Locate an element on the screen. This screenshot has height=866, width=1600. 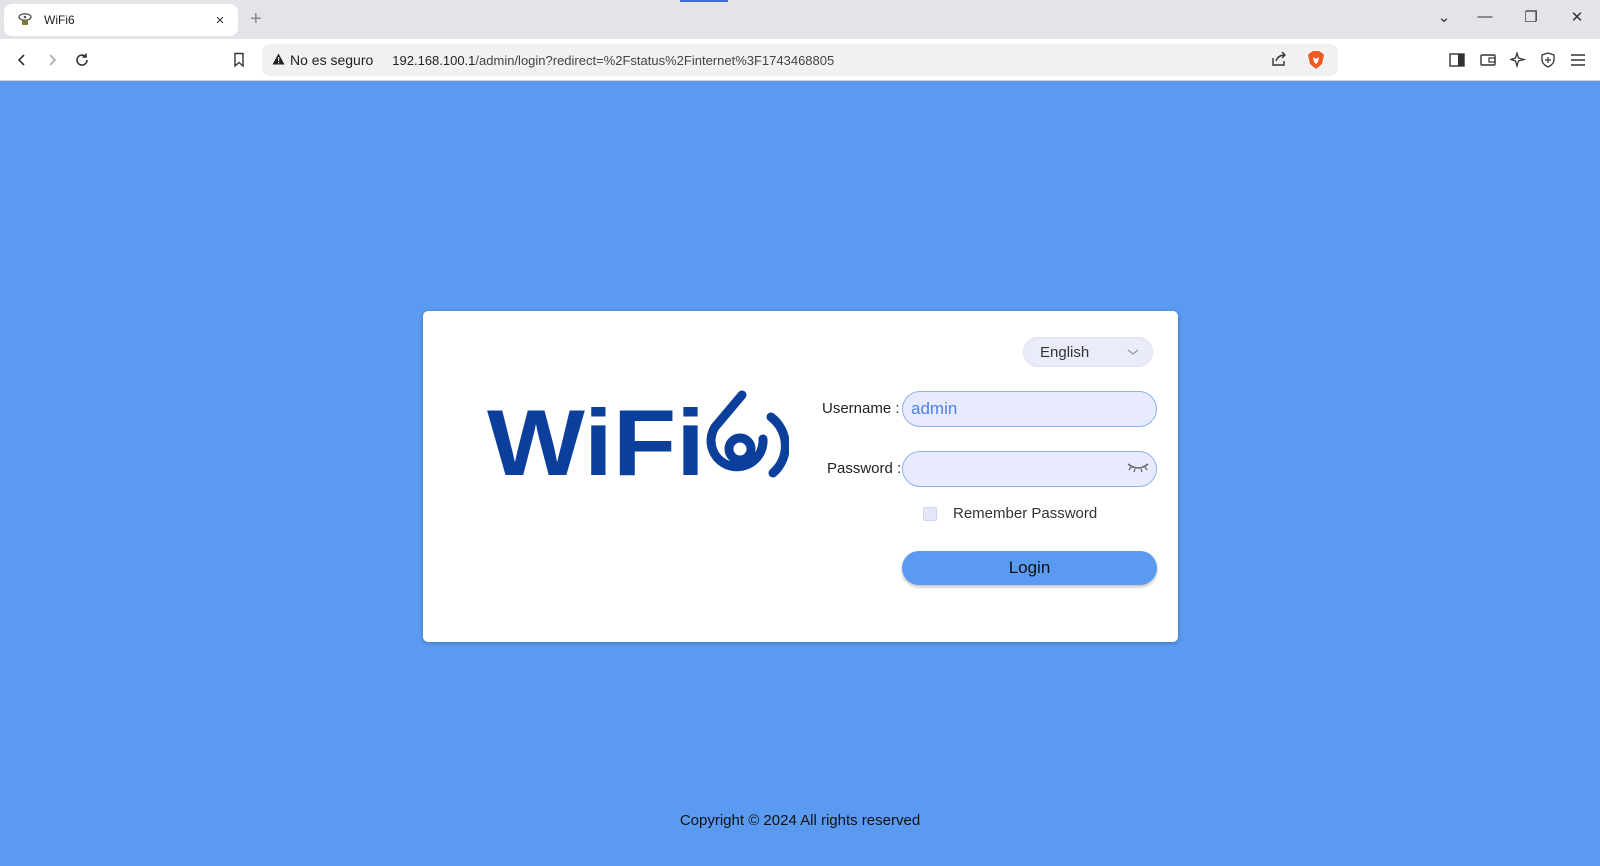
menu-icon is located at coordinates (1578, 60).